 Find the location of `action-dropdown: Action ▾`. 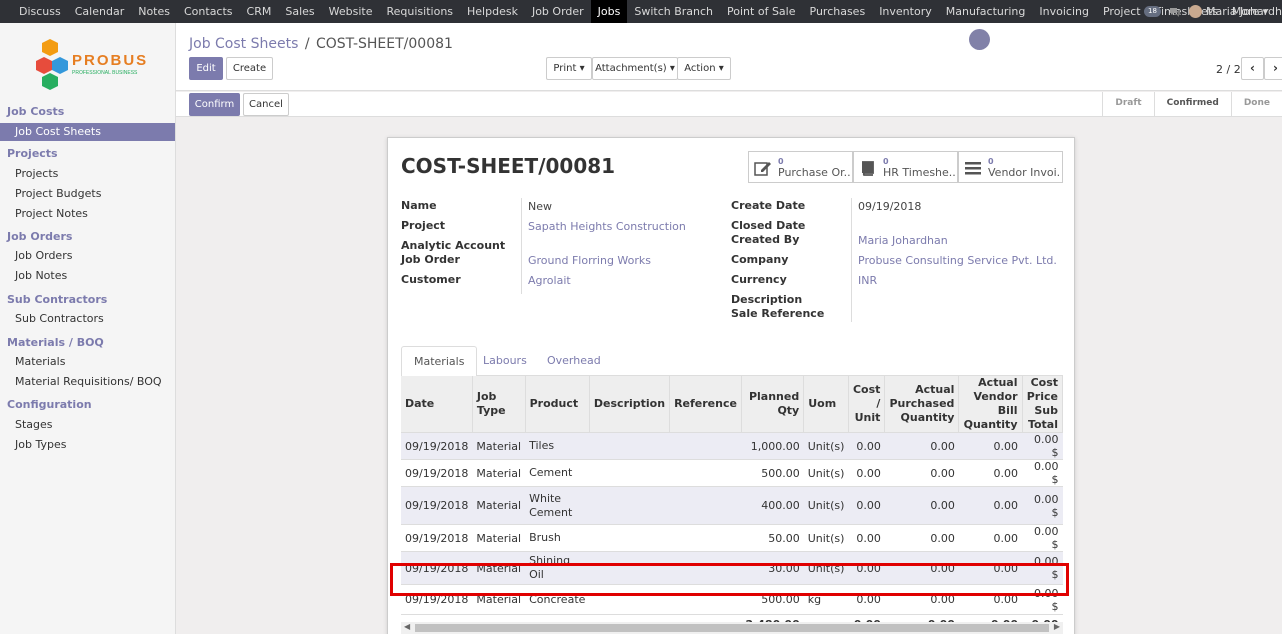

action-dropdown: Action ▾ is located at coordinates (704, 68).